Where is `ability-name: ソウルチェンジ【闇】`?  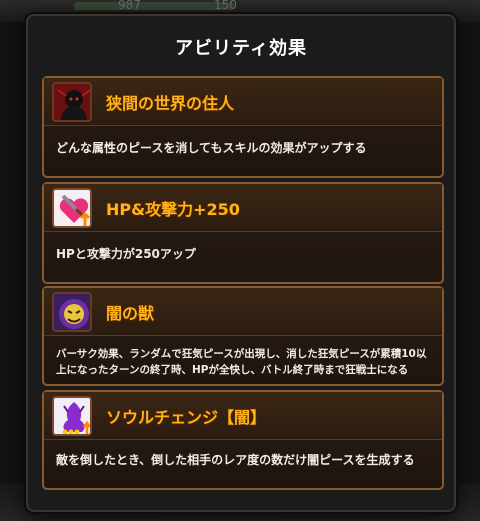 ability-name: ソウルチェンジ【闇】 is located at coordinates (186, 417).